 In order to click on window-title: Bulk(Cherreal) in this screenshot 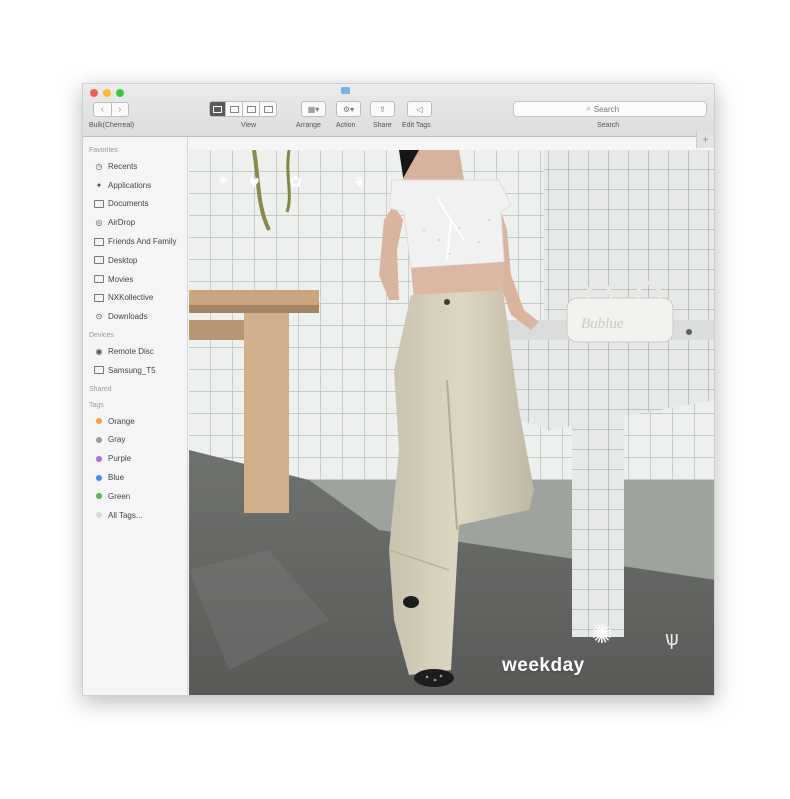, I will do `click(112, 125)`.